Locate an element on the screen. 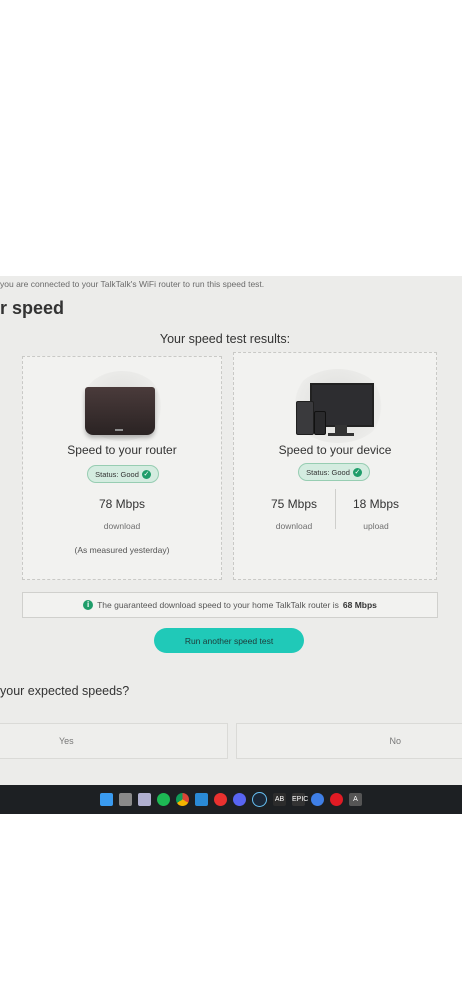 The image size is (462, 999). router-card-title: Speed to your router is located at coordinates (122, 450).